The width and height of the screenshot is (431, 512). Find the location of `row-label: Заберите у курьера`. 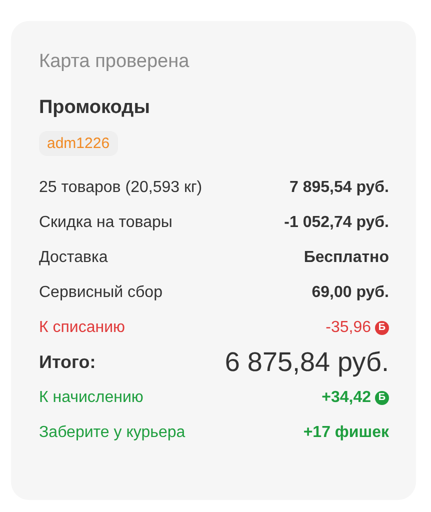

row-label: Заберите у курьера is located at coordinates (112, 433).